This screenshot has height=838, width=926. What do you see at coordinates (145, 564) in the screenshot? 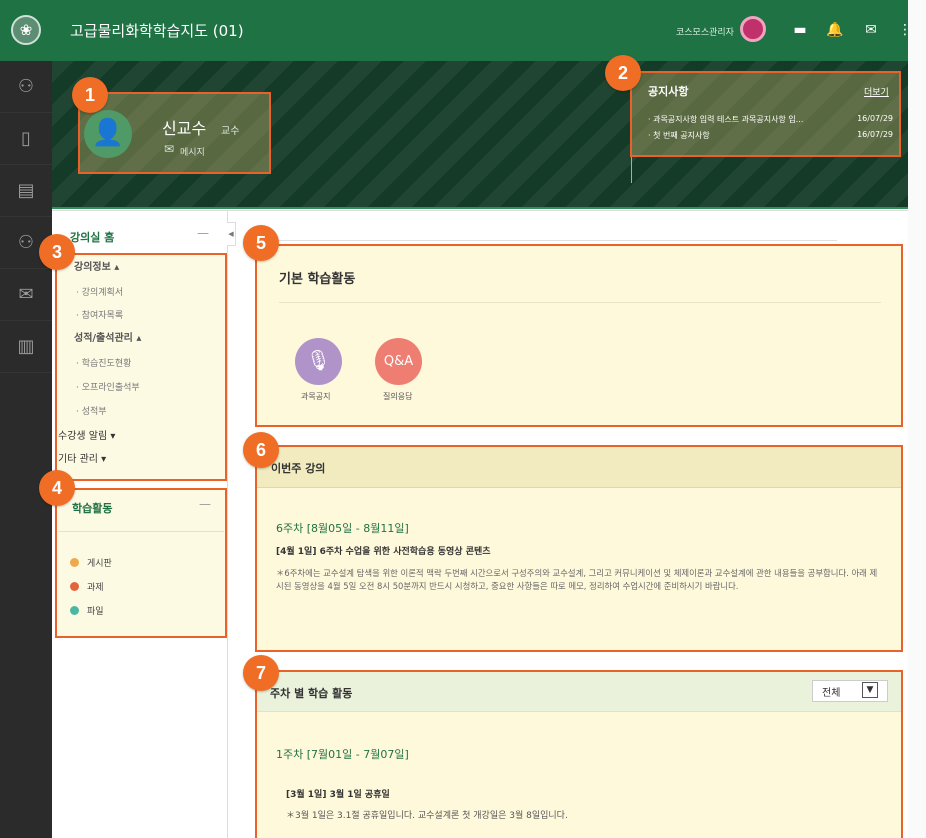
I see `activity-board: 게시판` at bounding box center [145, 564].